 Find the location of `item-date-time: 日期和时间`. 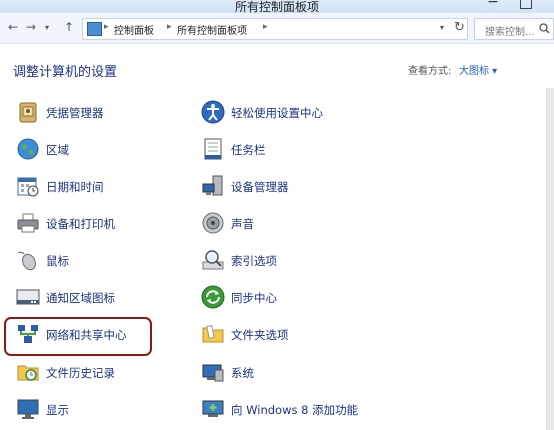

item-date-time: 日期和时间 is located at coordinates (103, 186).